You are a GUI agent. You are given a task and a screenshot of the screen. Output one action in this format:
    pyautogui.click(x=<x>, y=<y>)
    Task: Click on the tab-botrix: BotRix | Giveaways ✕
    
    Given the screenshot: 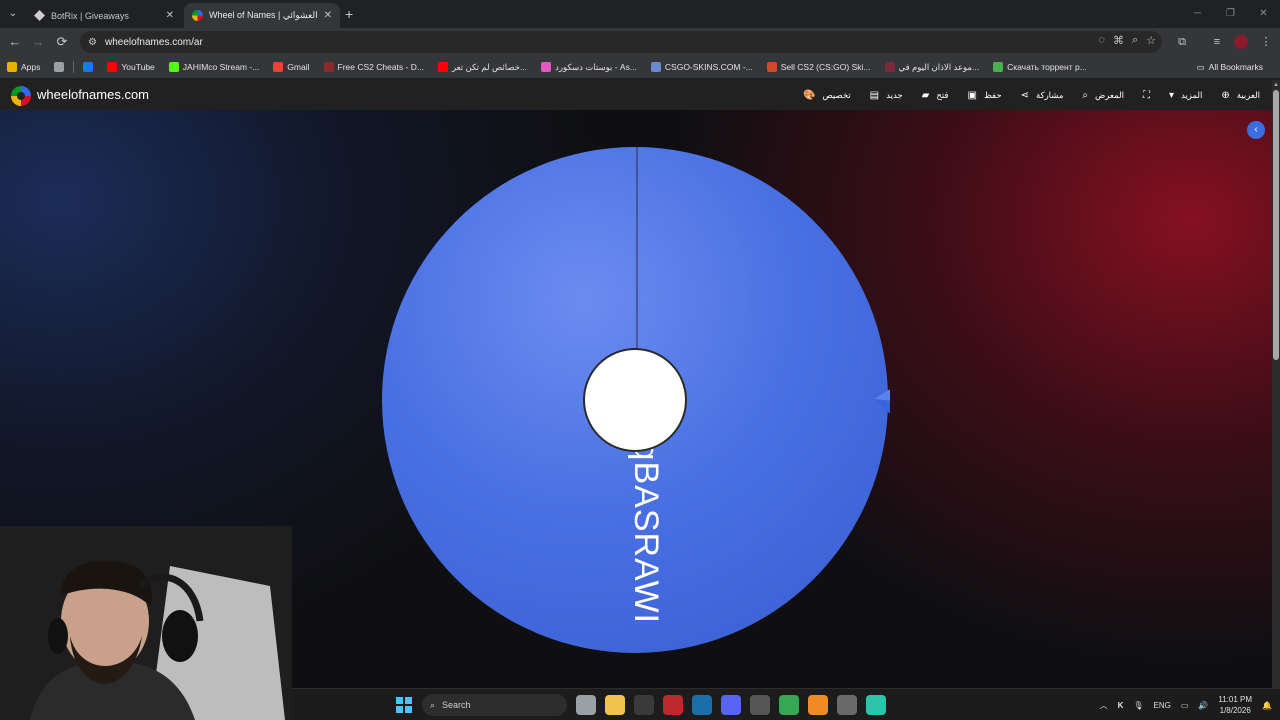 What is the action you would take?
    pyautogui.click(x=104, y=15)
    